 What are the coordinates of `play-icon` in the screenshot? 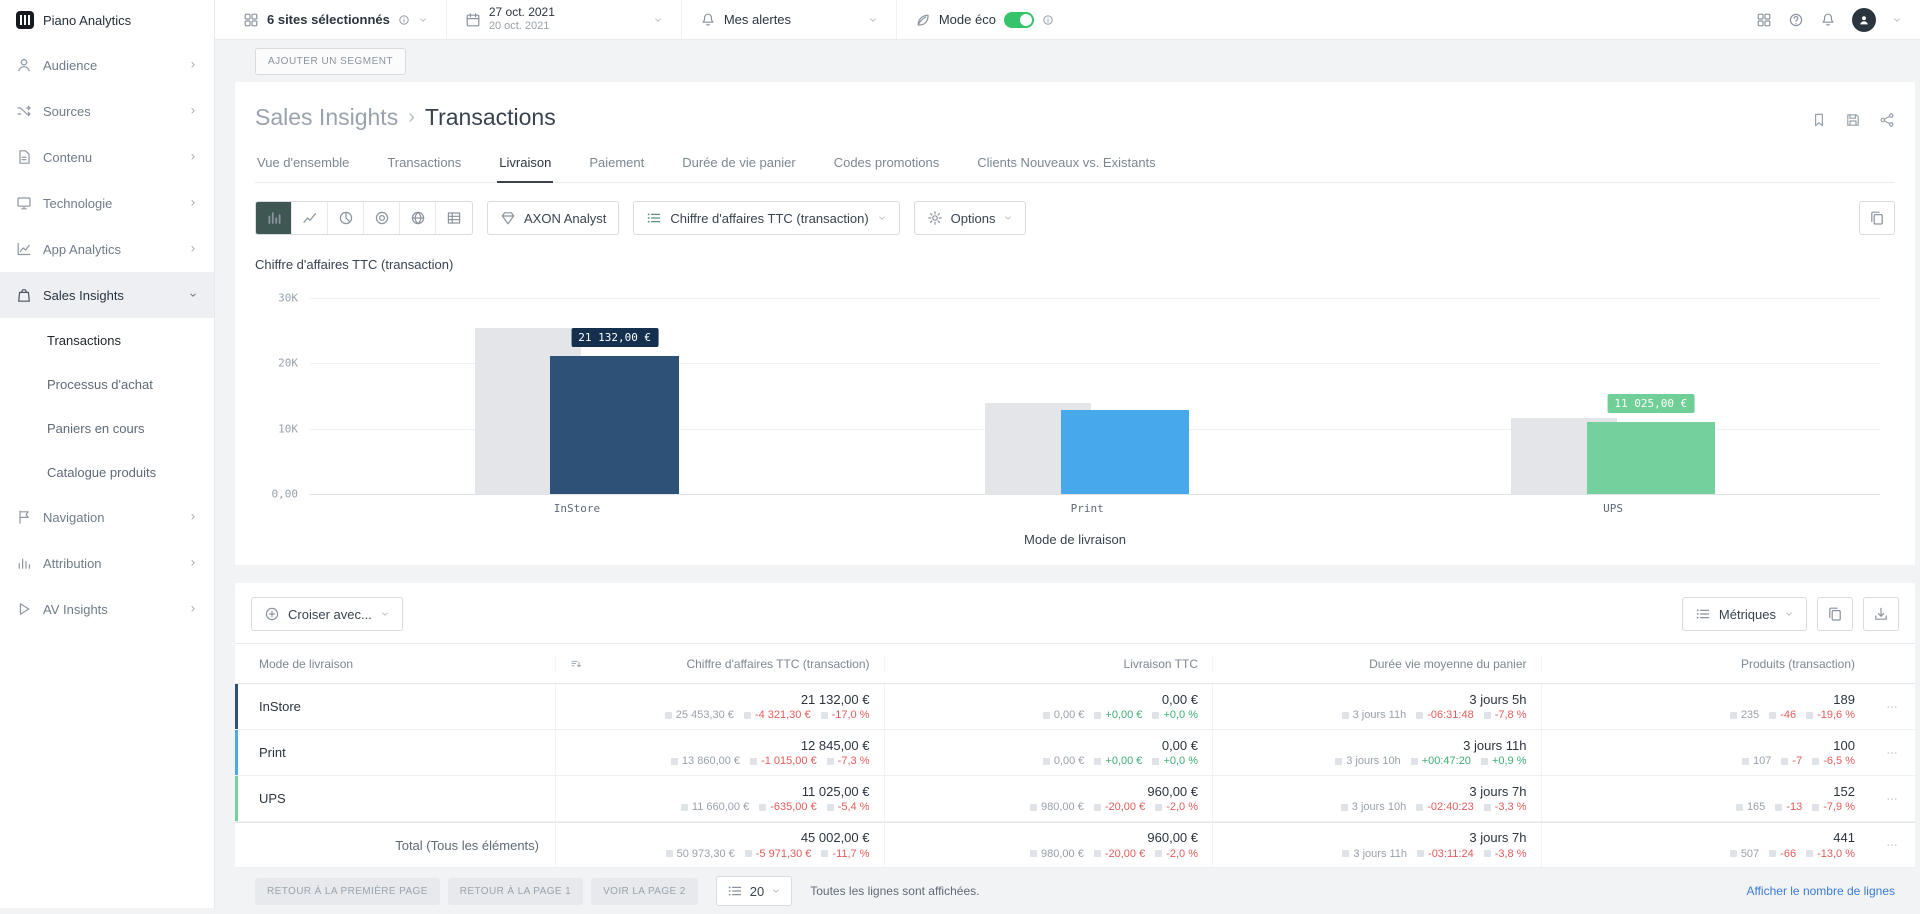 It's located at (24, 609).